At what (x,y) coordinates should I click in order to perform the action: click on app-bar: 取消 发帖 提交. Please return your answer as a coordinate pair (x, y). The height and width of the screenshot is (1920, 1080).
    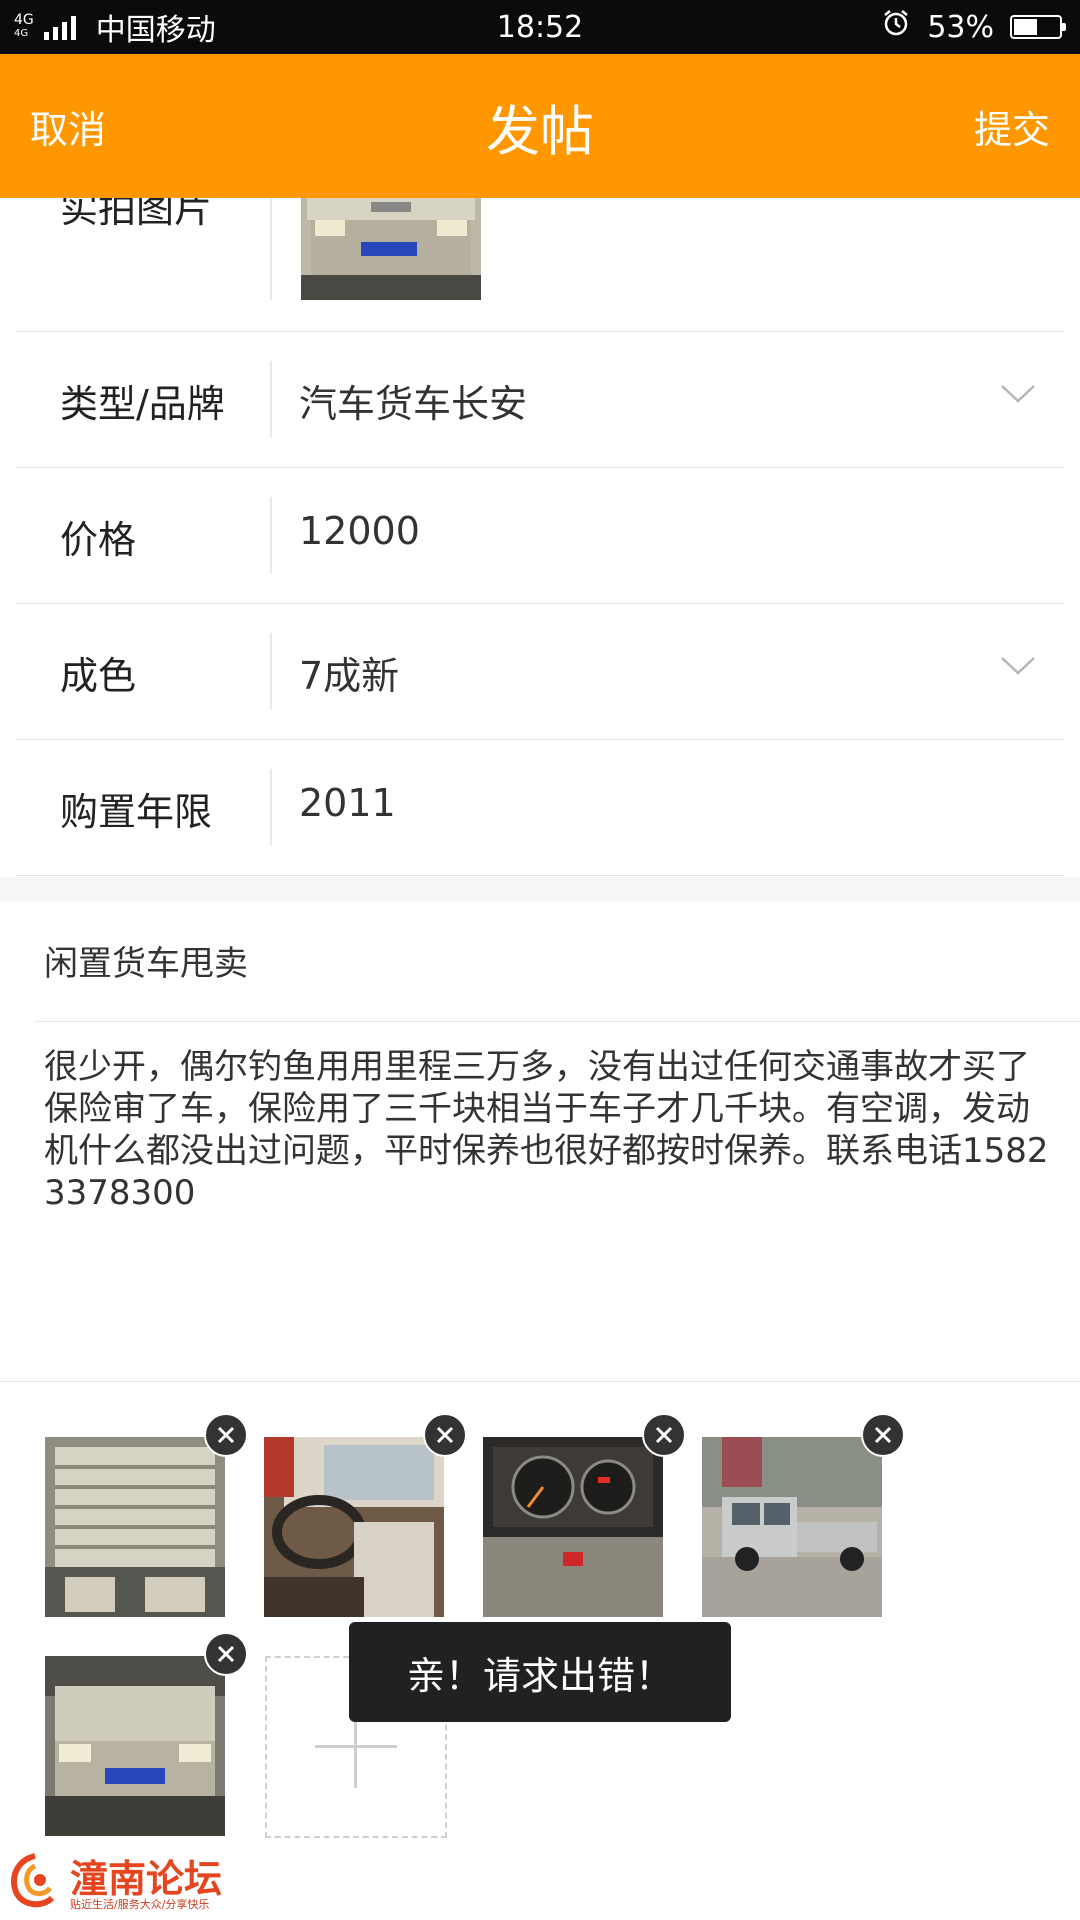
    Looking at the image, I should click on (540, 126).